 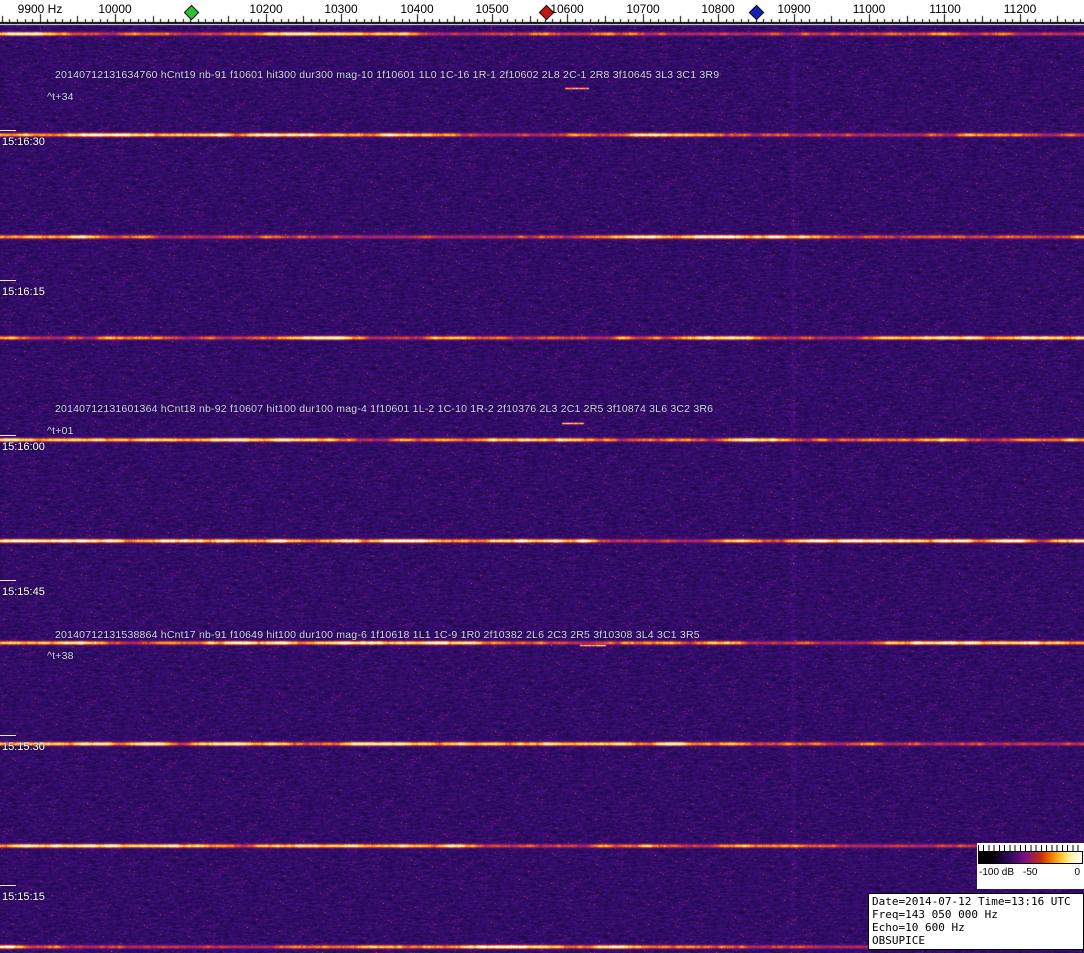 I want to click on detection-tag: ^t+34, so click(x=60, y=97).